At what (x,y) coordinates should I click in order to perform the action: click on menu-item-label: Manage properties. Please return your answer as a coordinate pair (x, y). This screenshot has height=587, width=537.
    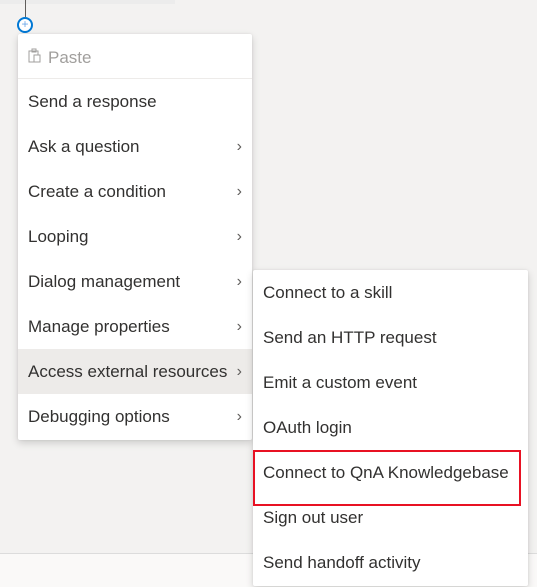
    Looking at the image, I should click on (99, 326).